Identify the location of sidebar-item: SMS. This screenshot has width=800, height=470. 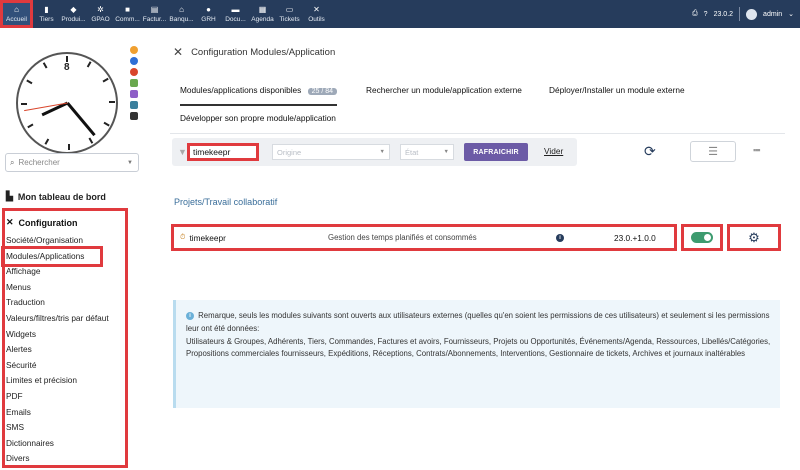
(57, 428).